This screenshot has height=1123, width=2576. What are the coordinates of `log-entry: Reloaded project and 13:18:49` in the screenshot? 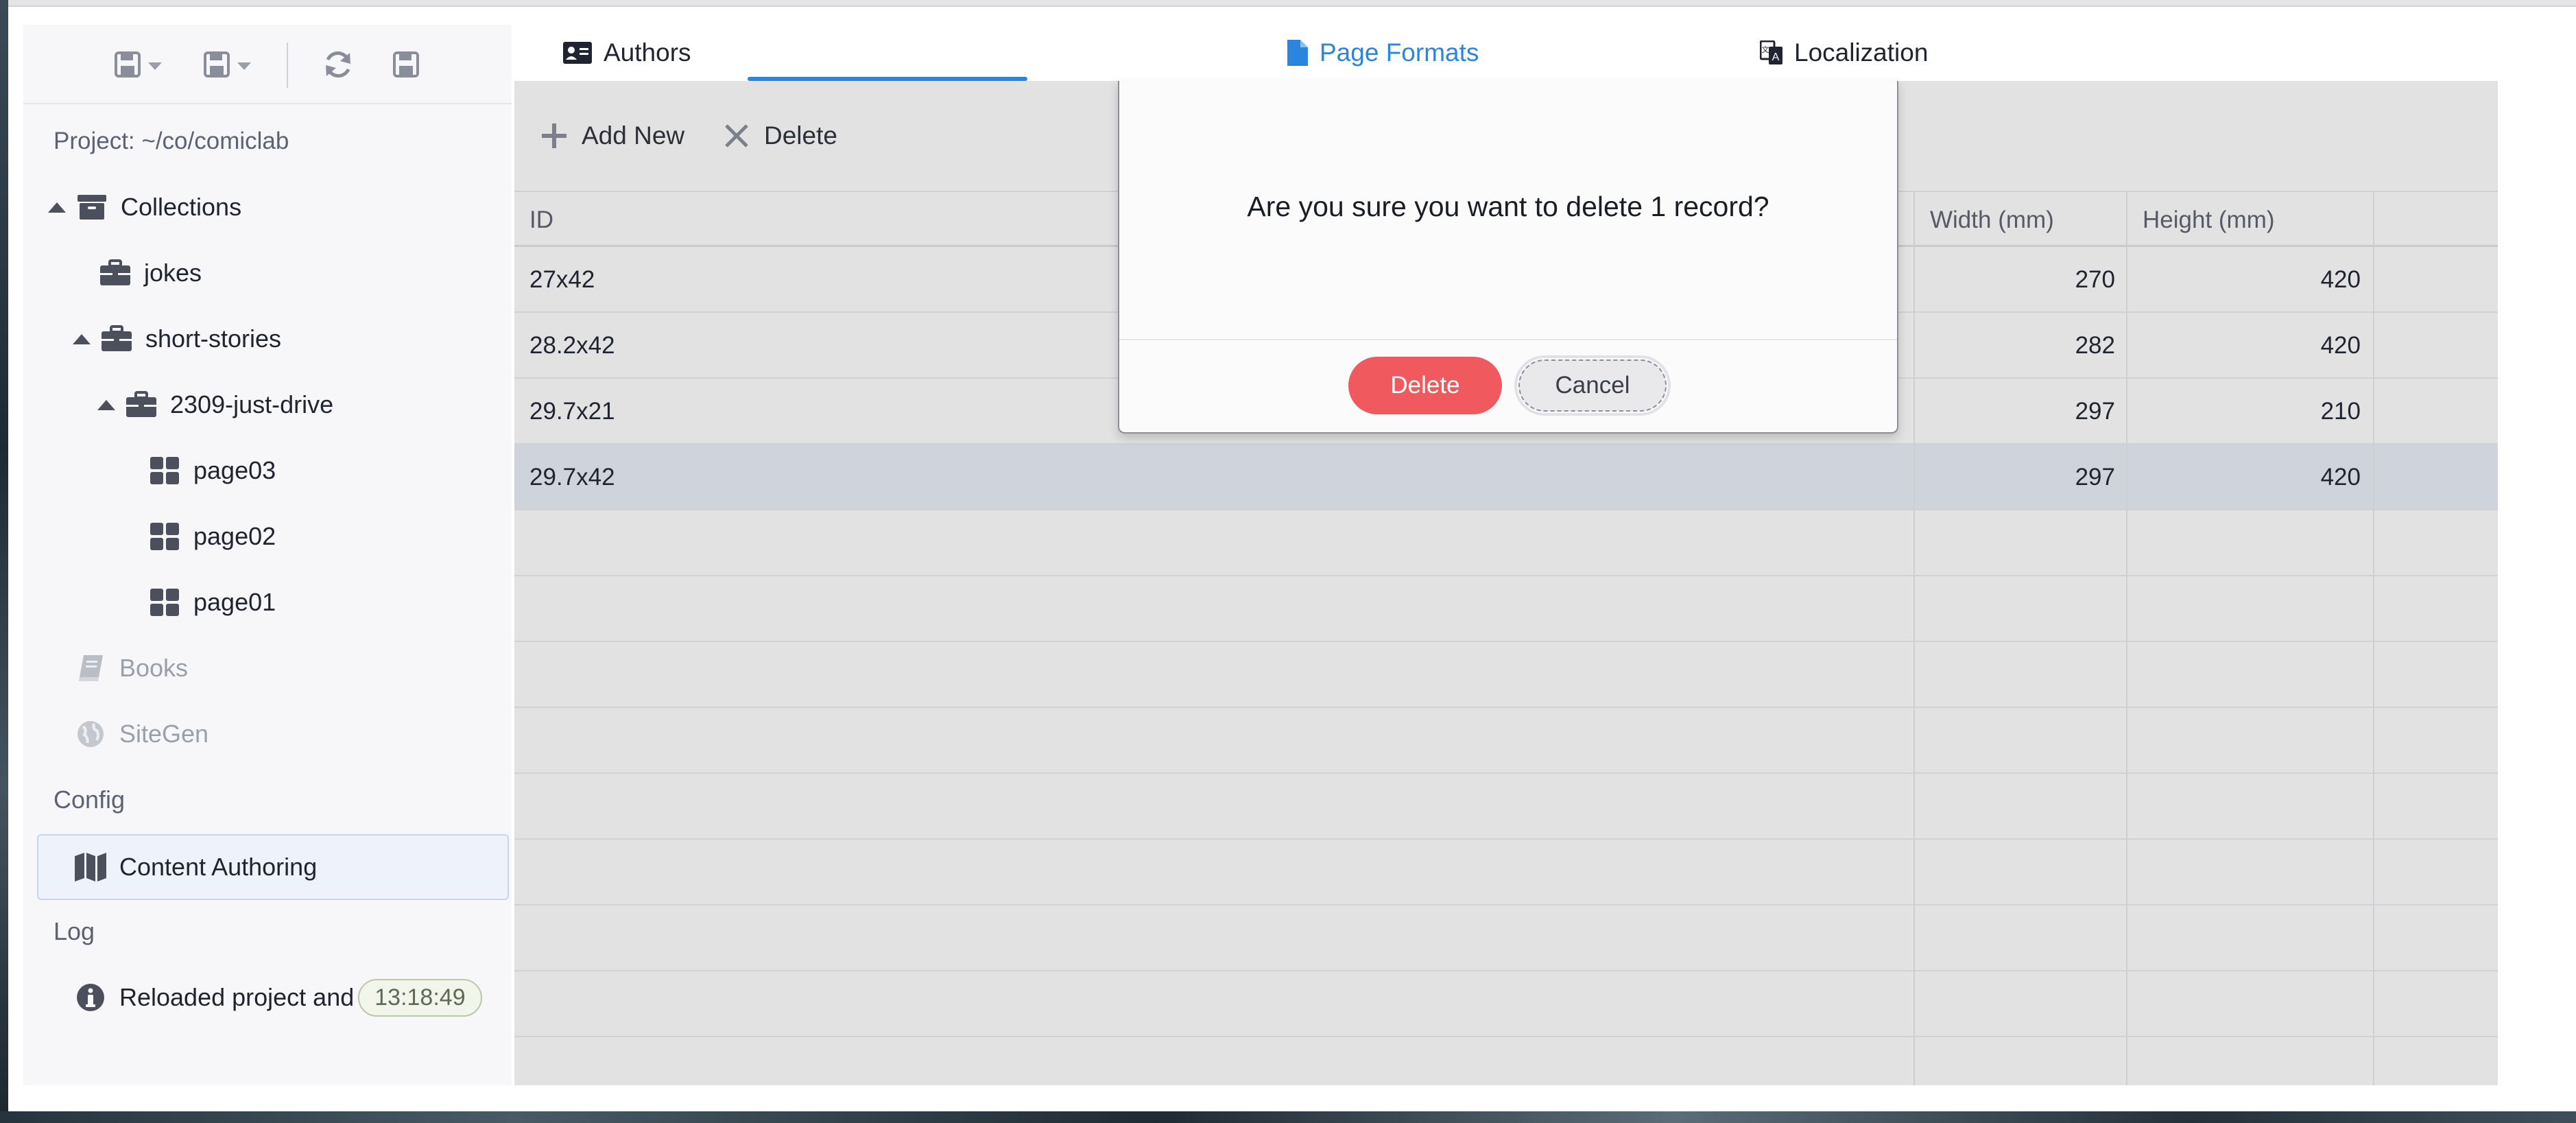 It's located at (278, 997).